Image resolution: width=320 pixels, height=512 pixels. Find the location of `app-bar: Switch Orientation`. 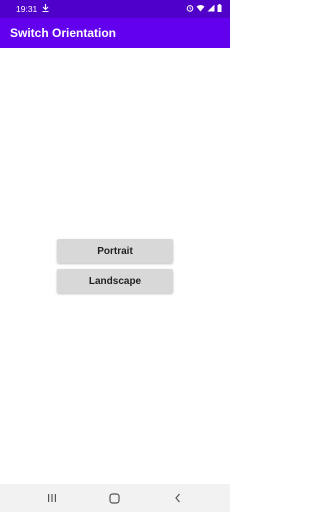

app-bar: Switch Orientation is located at coordinates (115, 33).